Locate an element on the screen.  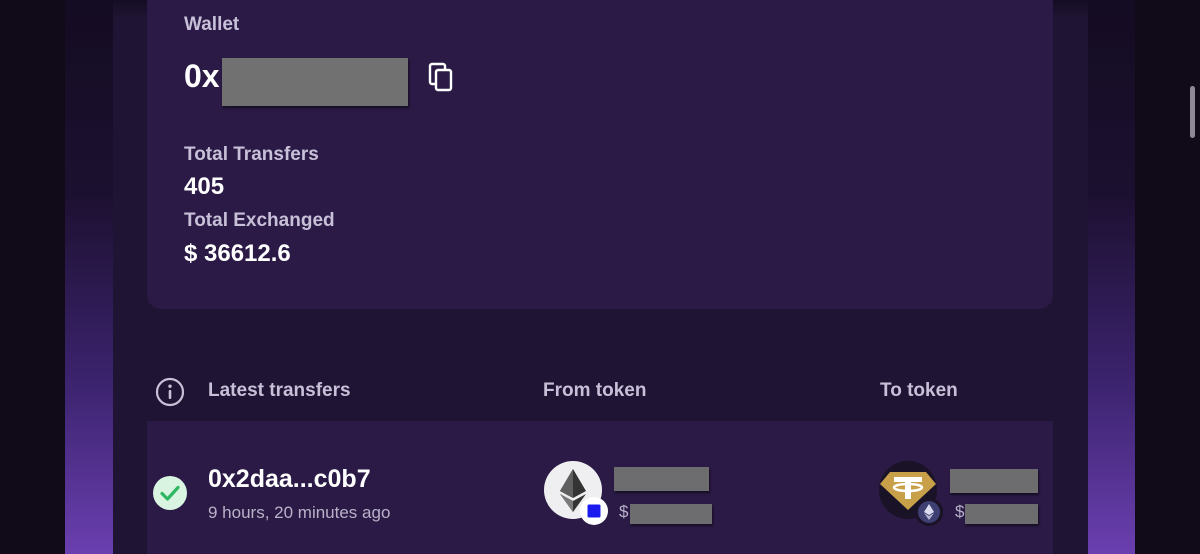
total-exchanged-value: $ 36612.6 is located at coordinates (237, 253).